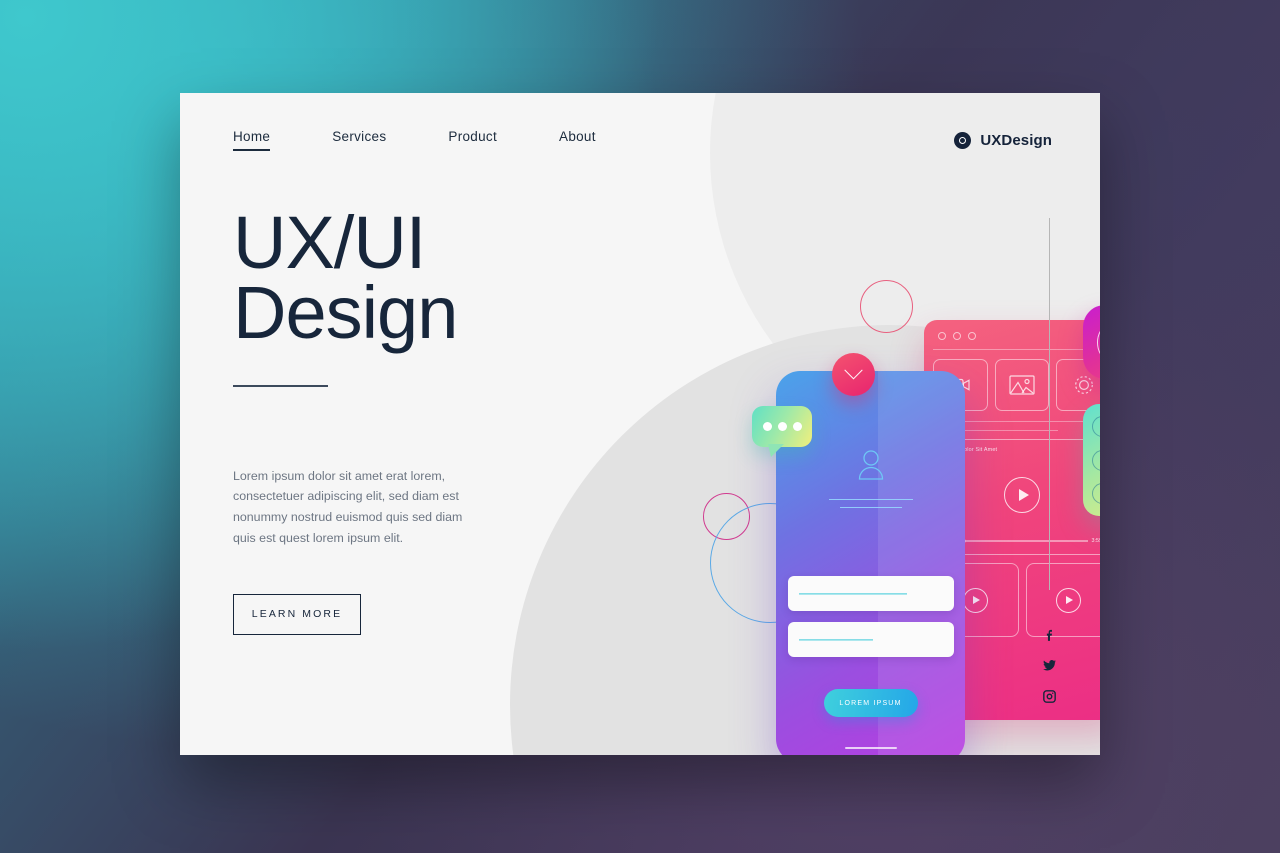 This screenshot has width=1280, height=853. Describe the element at coordinates (642, 140) in the screenshot. I see `site-header: Home Services Product About UXDesign` at that location.